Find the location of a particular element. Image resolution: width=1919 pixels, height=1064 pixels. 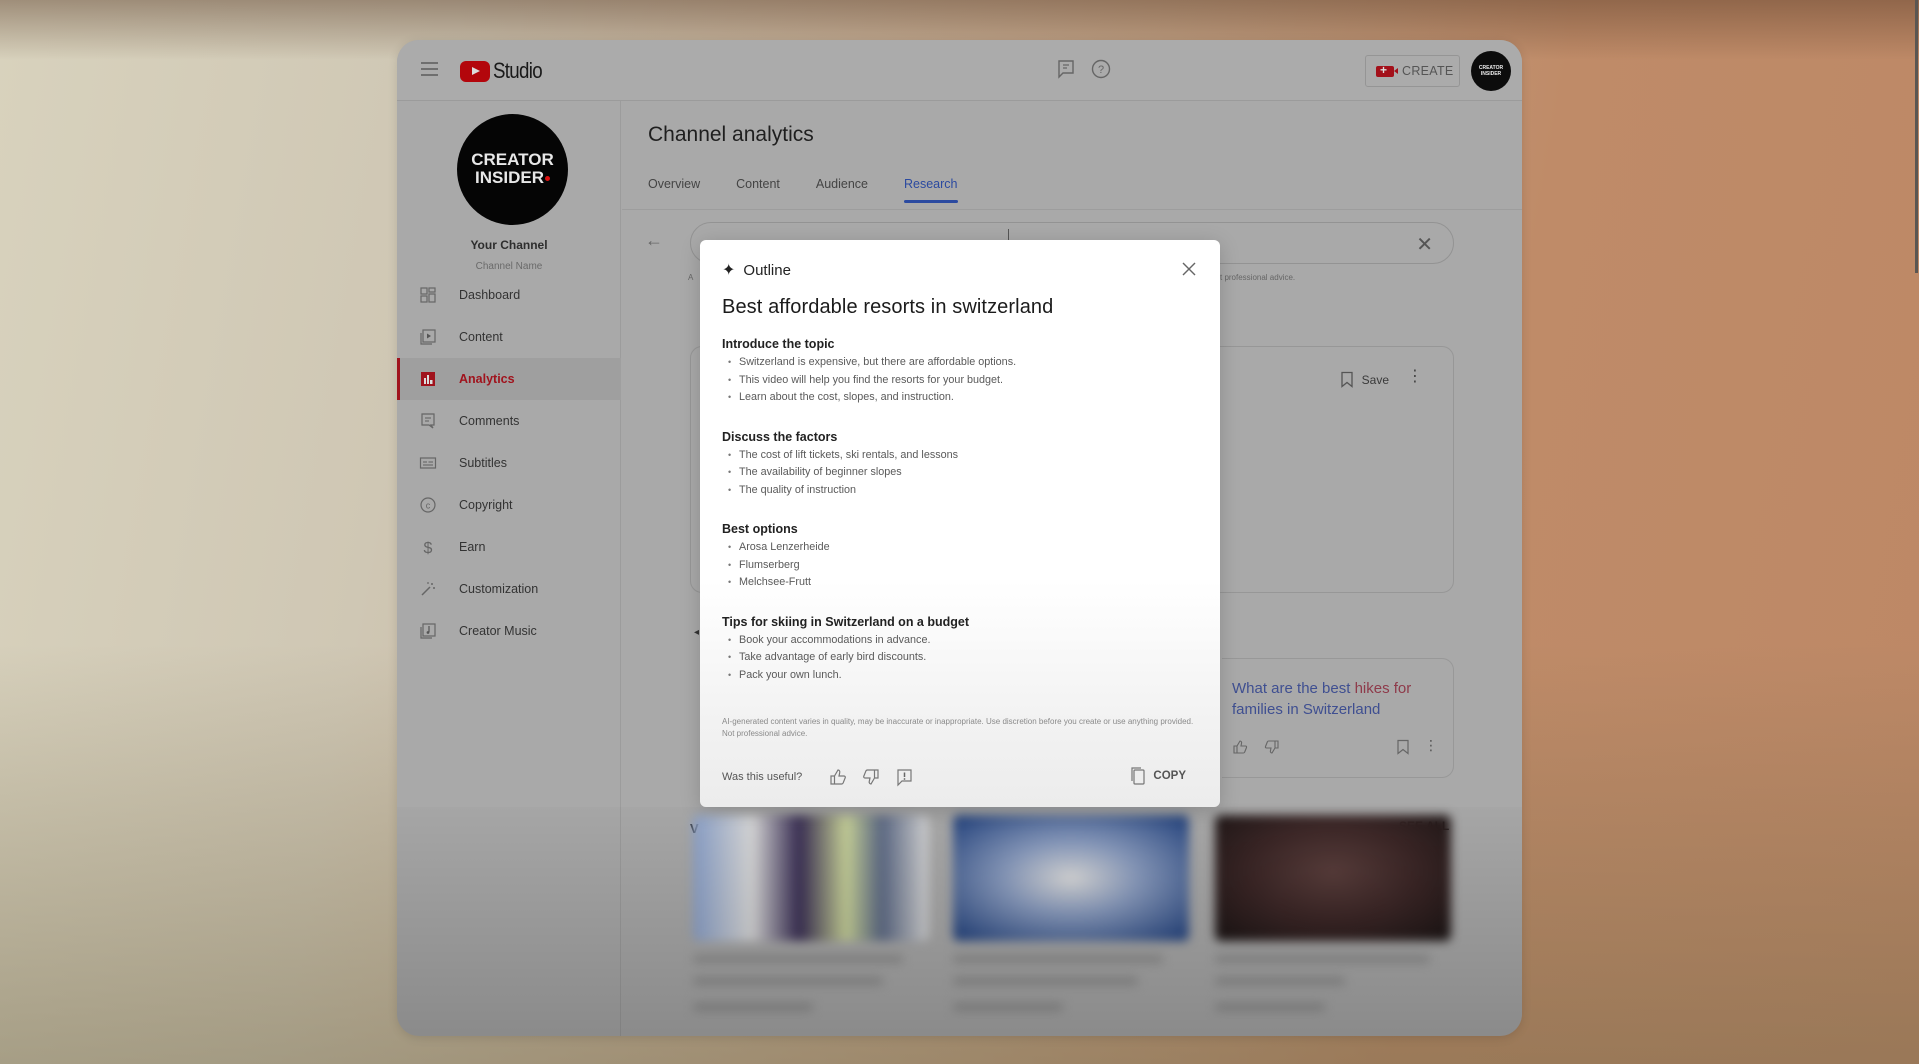

studio-logo: Studio is located at coordinates (505, 71).